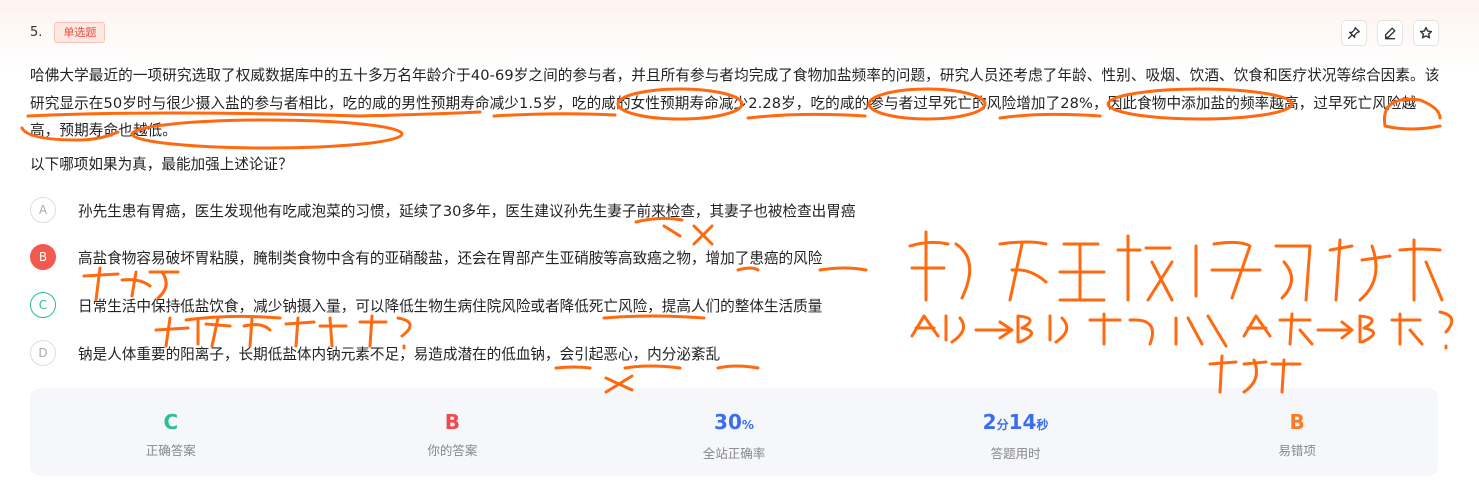  Describe the element at coordinates (43, 257) in the screenshot. I see `option-letter: B` at that location.